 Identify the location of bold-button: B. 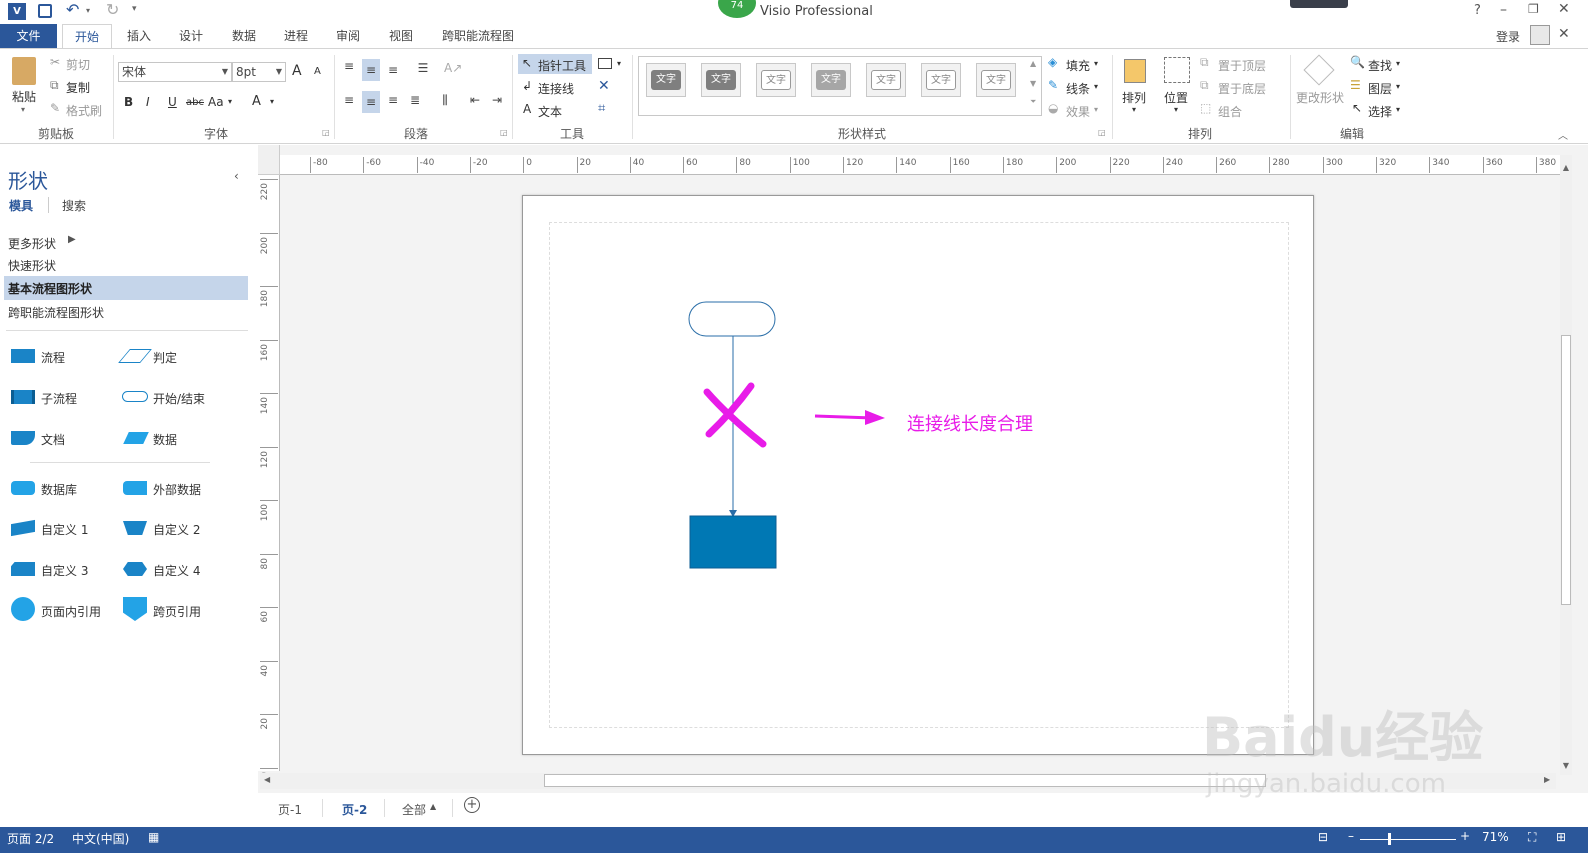
(128, 102).